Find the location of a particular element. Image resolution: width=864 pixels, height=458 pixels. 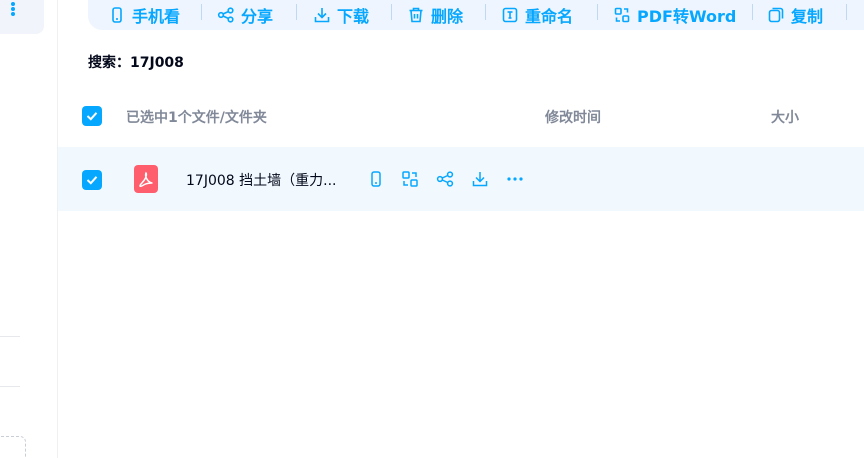

row-more-button is located at coordinates (515, 179).